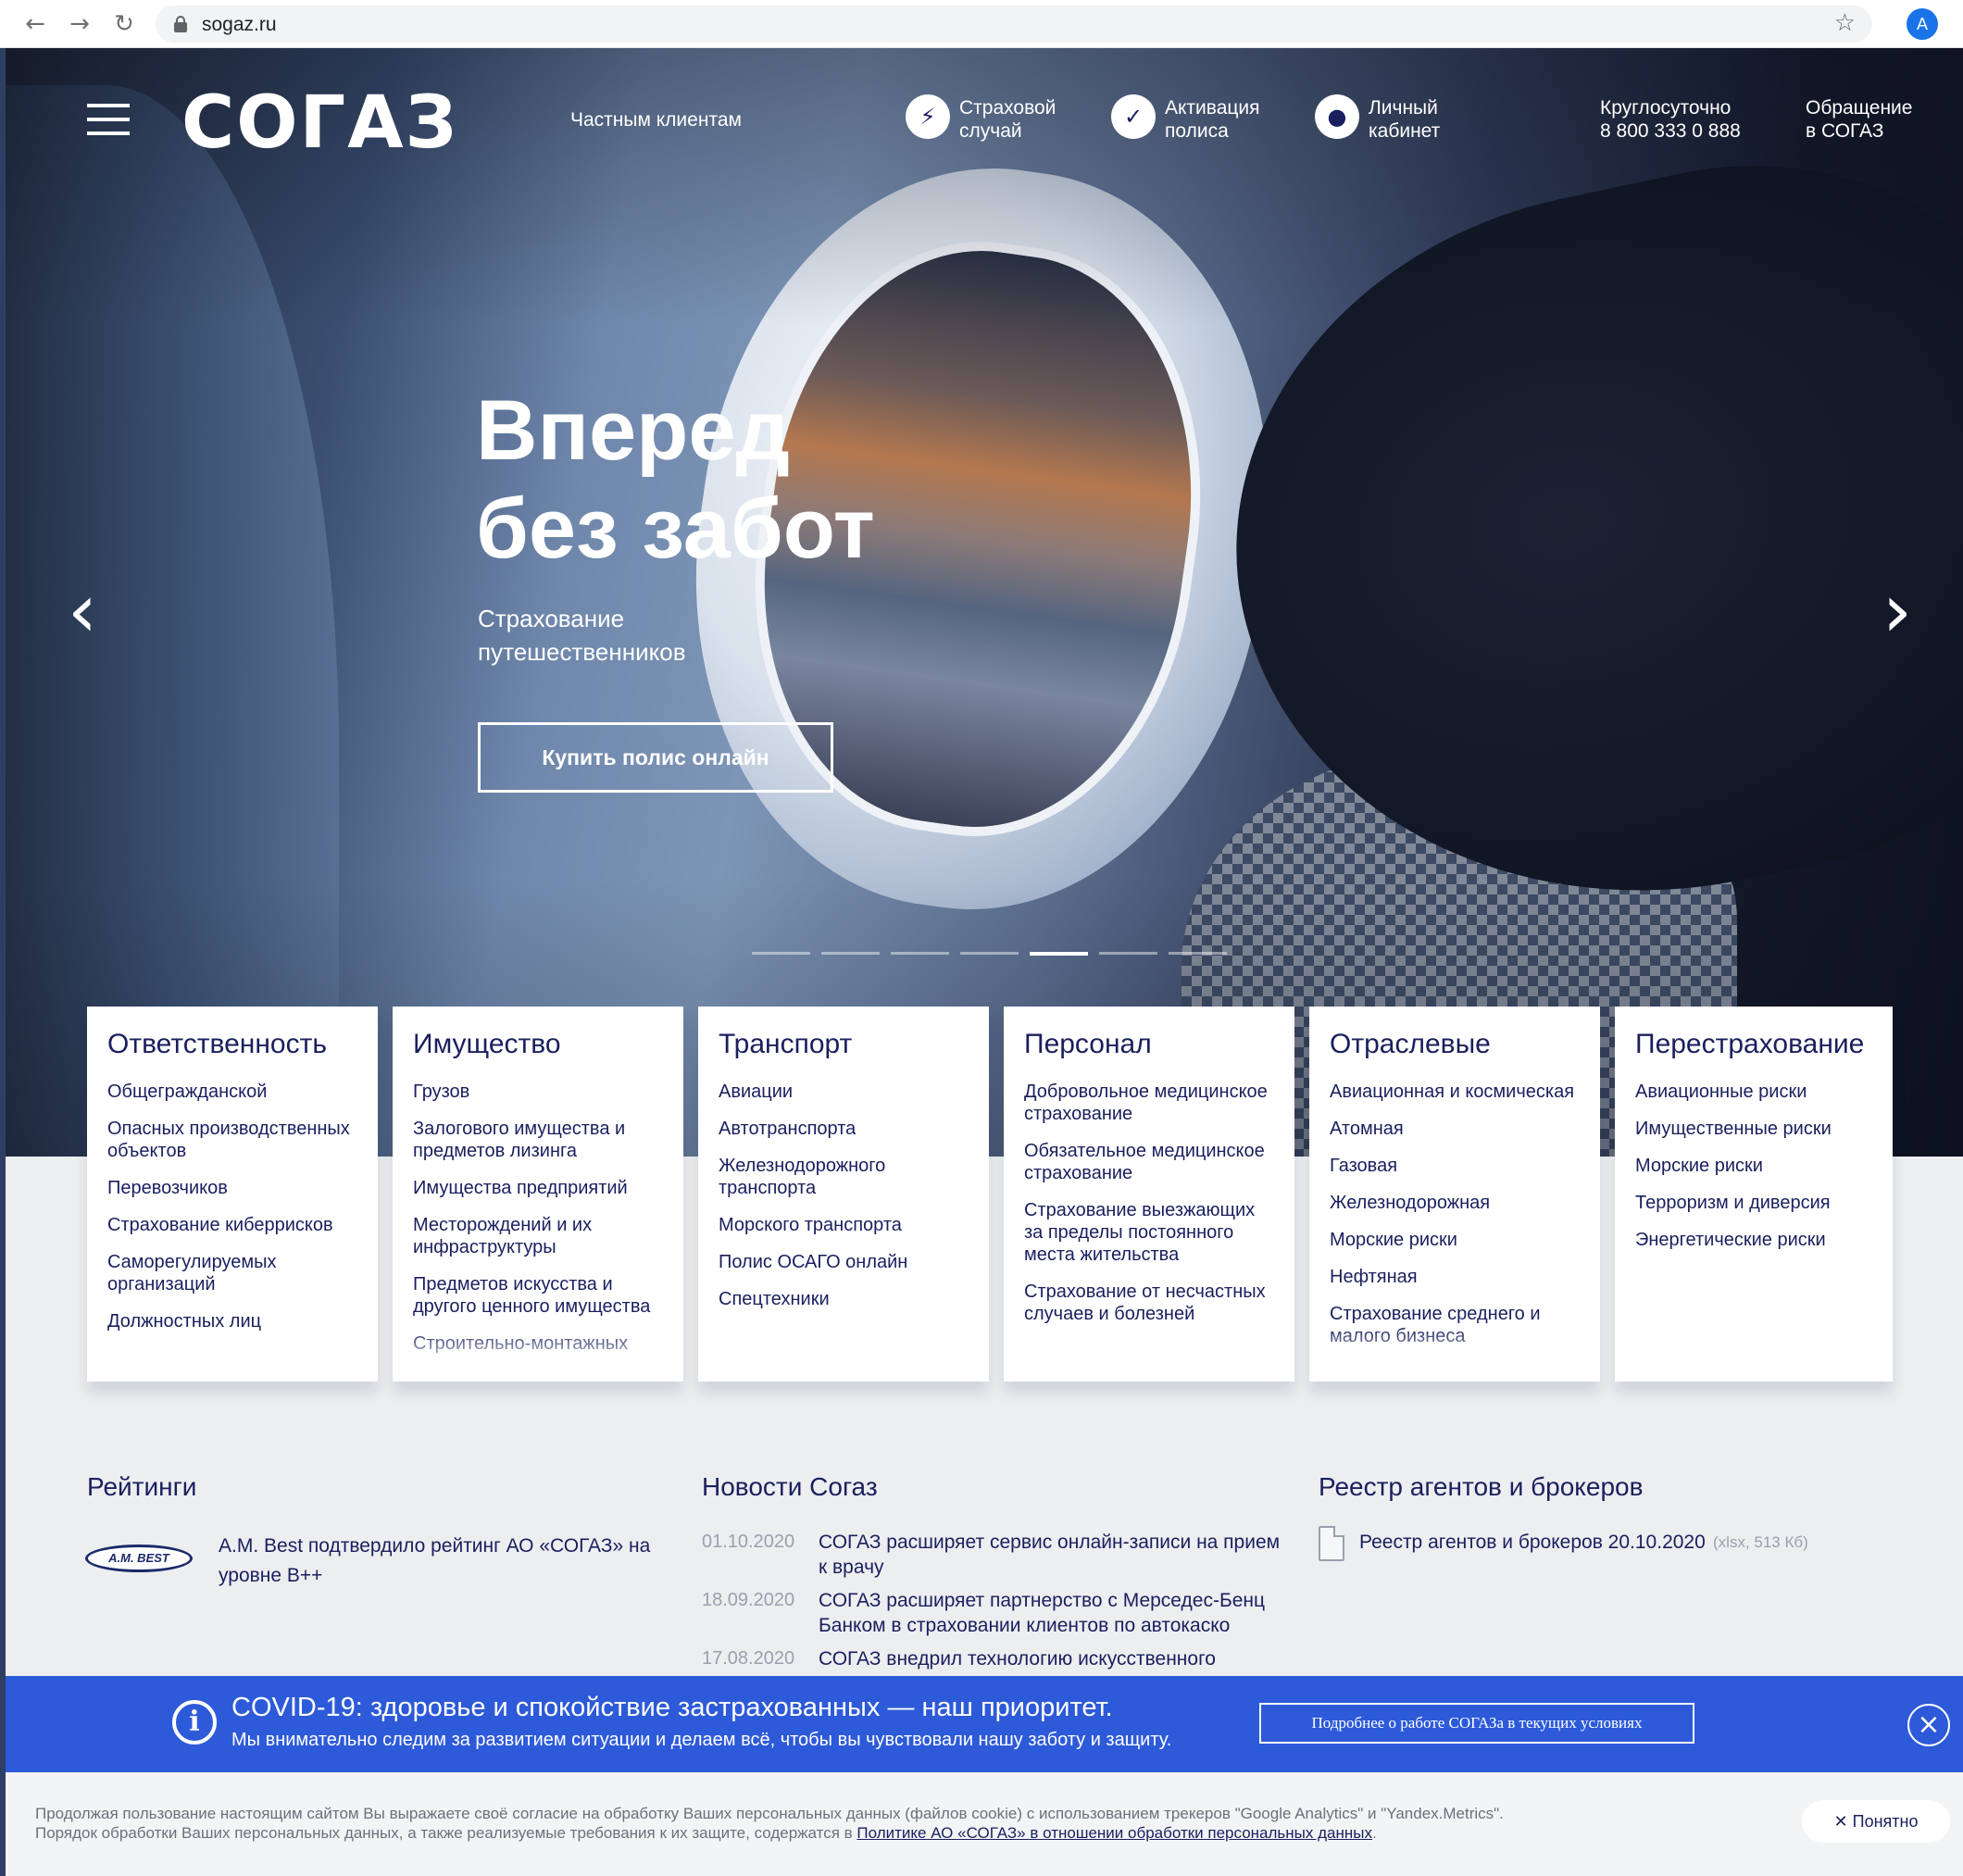  I want to click on hero-title: Вперед без забот, so click(675, 479).